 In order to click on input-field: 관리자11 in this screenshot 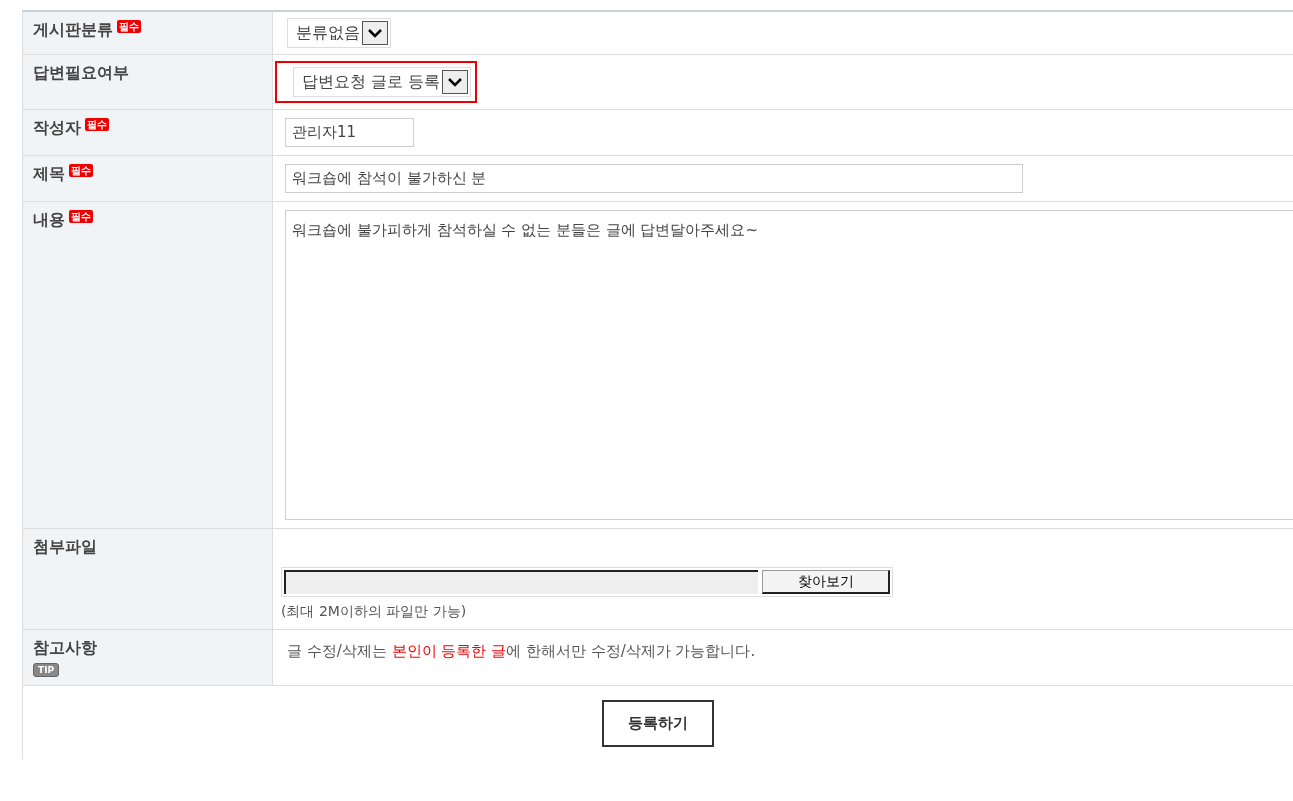, I will do `click(349, 132)`.